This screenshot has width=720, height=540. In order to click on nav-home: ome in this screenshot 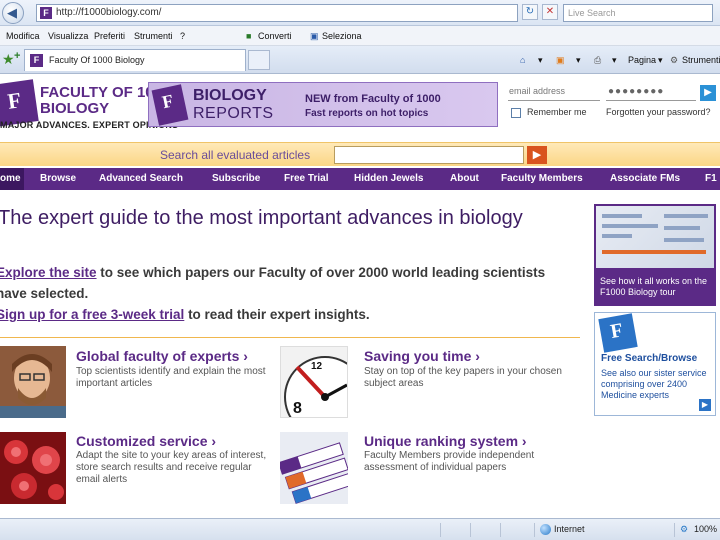, I will do `click(10, 178)`.